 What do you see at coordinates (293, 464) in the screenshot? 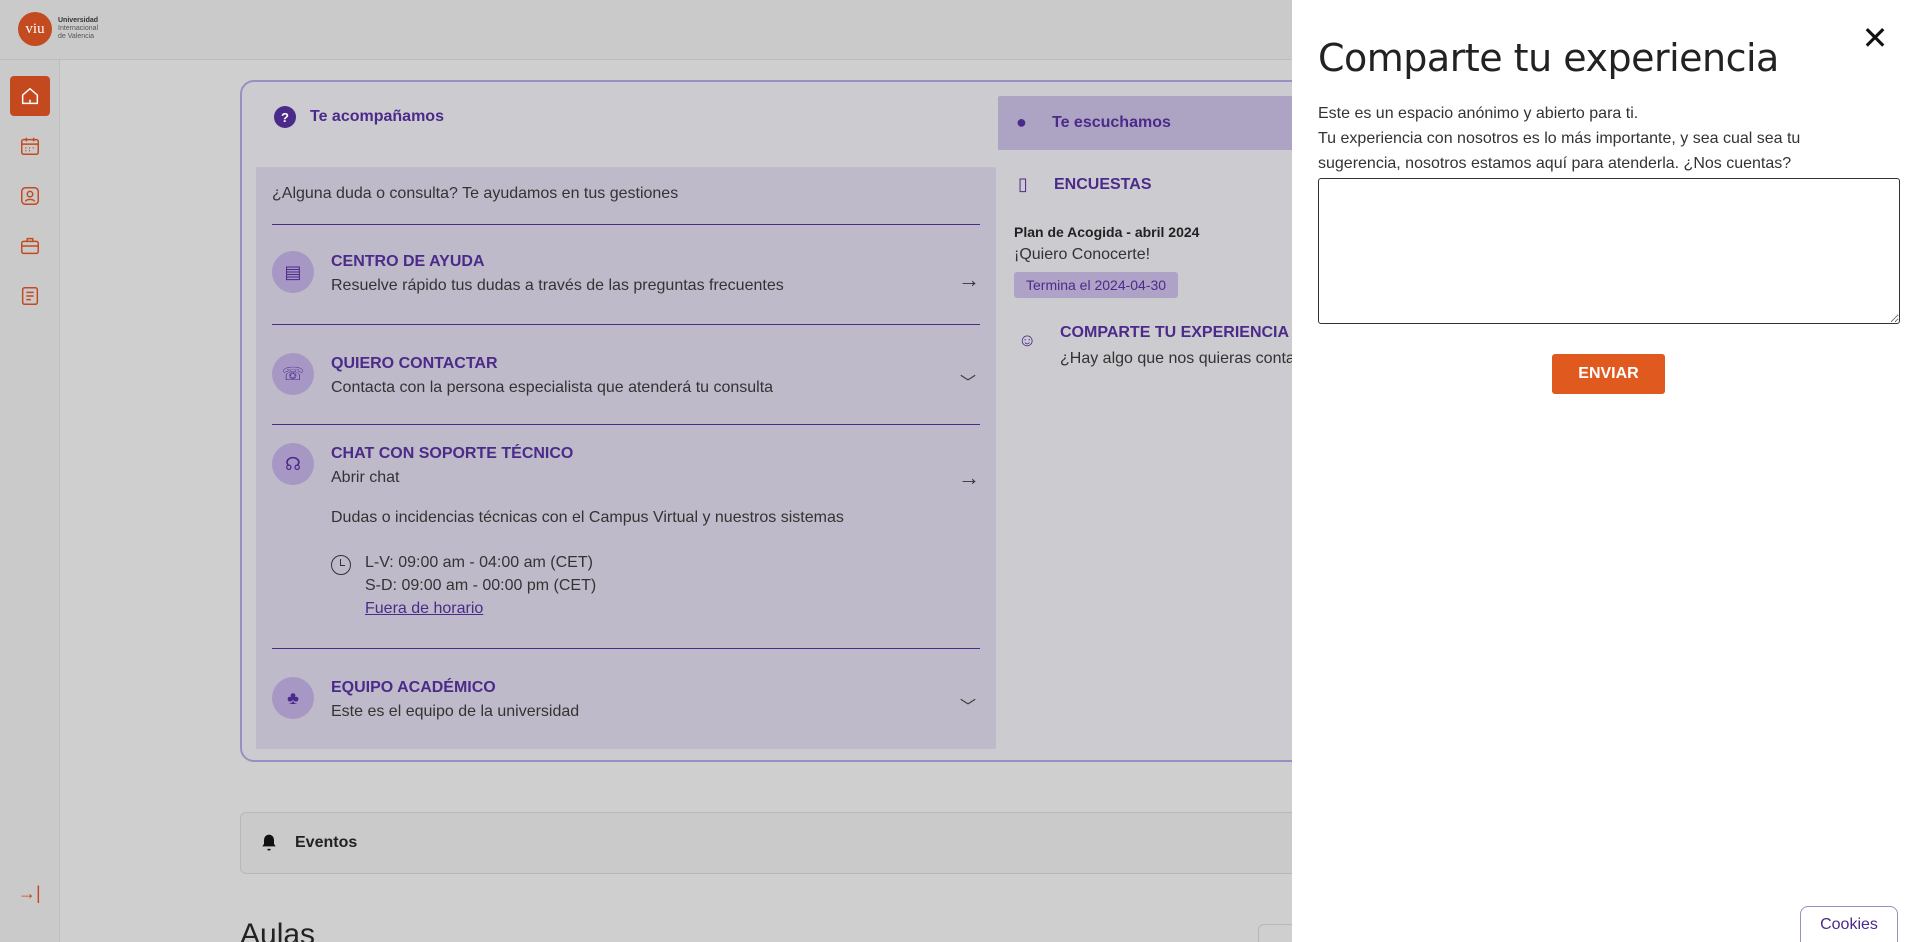
I see `headset-icon: ☊` at bounding box center [293, 464].